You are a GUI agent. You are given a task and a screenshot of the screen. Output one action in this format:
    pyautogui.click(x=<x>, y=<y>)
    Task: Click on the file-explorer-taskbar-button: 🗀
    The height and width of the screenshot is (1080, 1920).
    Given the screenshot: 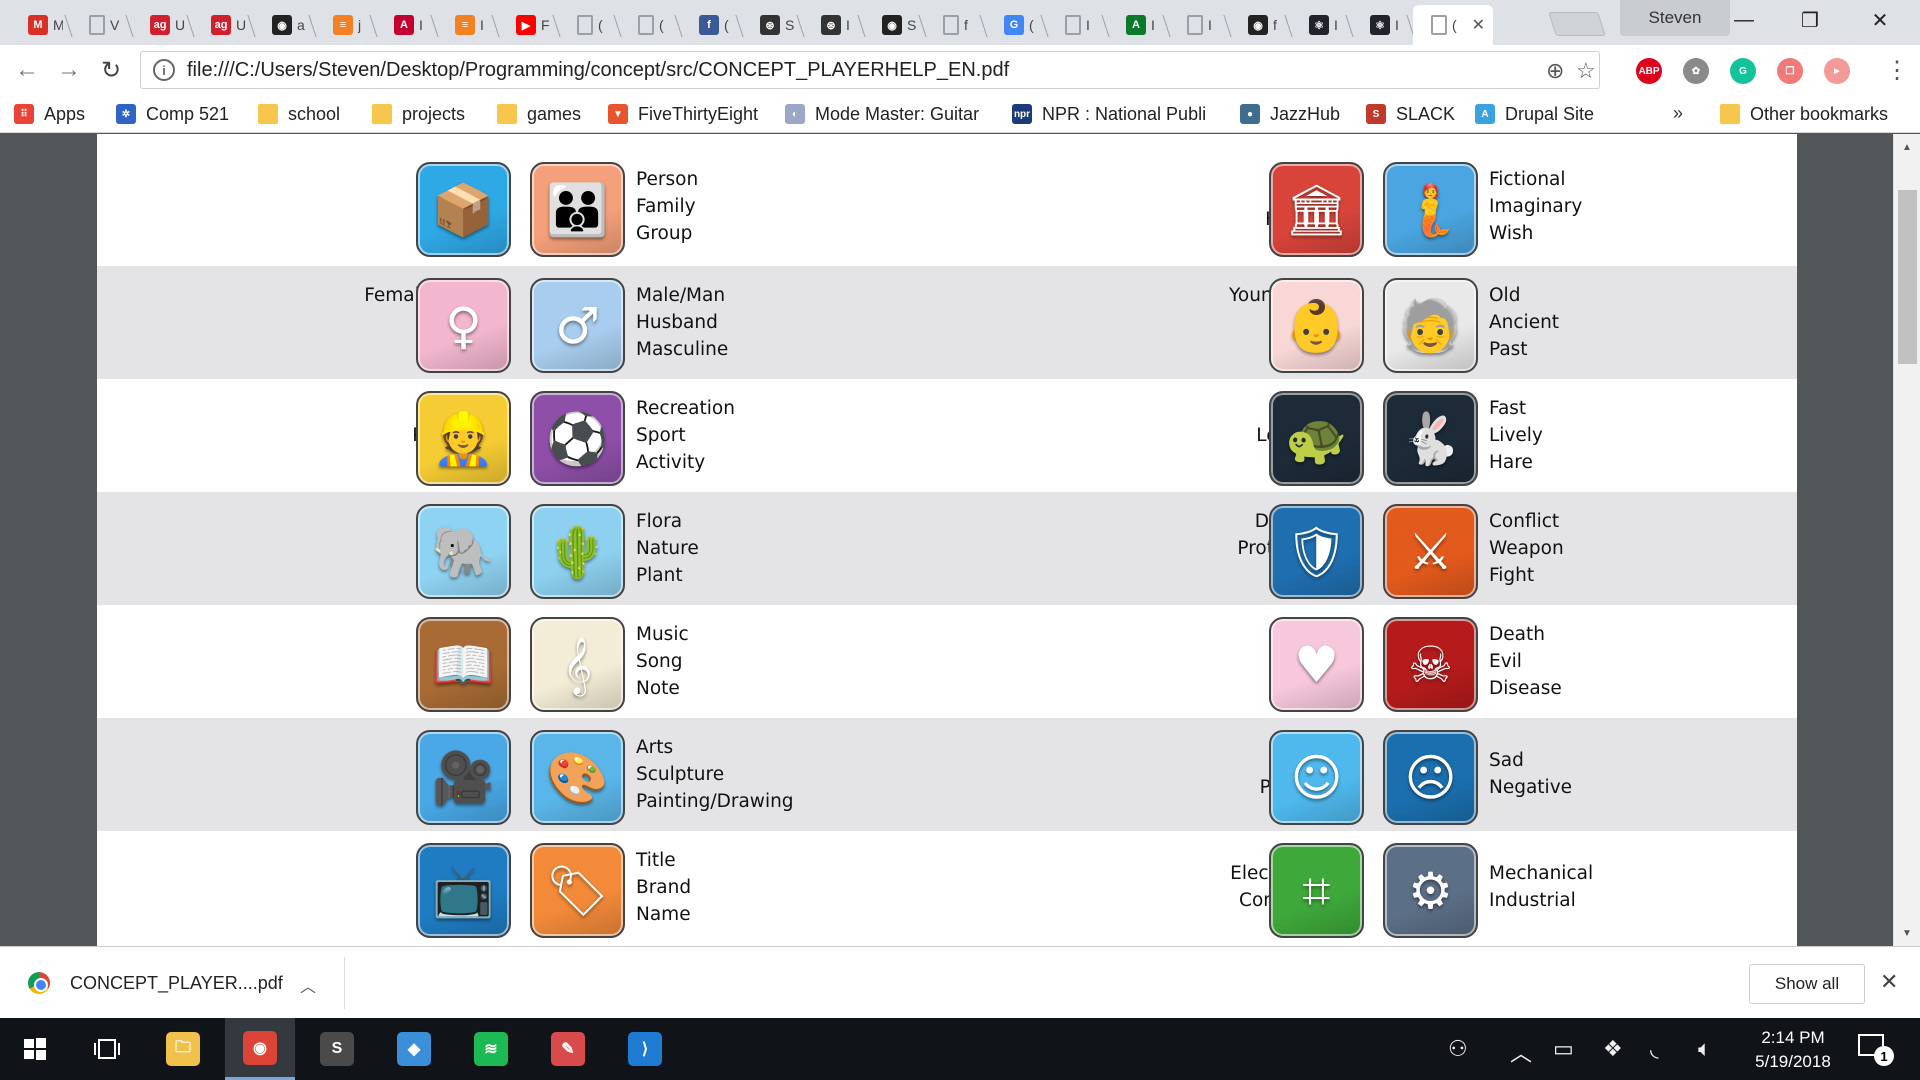 What is the action you would take?
    pyautogui.click(x=183, y=1049)
    